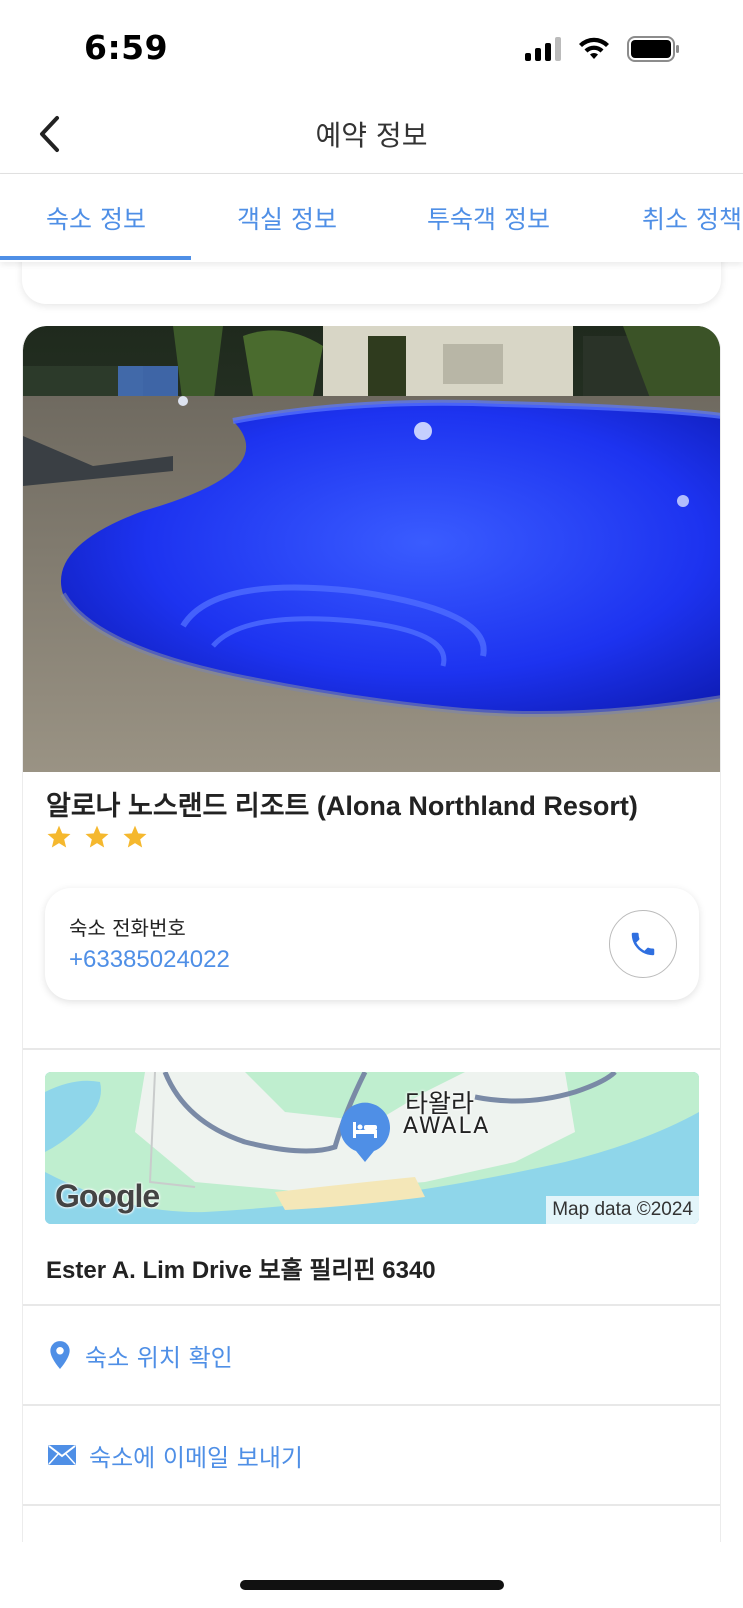  What do you see at coordinates (149, 960) in the screenshot?
I see `phone-number: +63385024022` at bounding box center [149, 960].